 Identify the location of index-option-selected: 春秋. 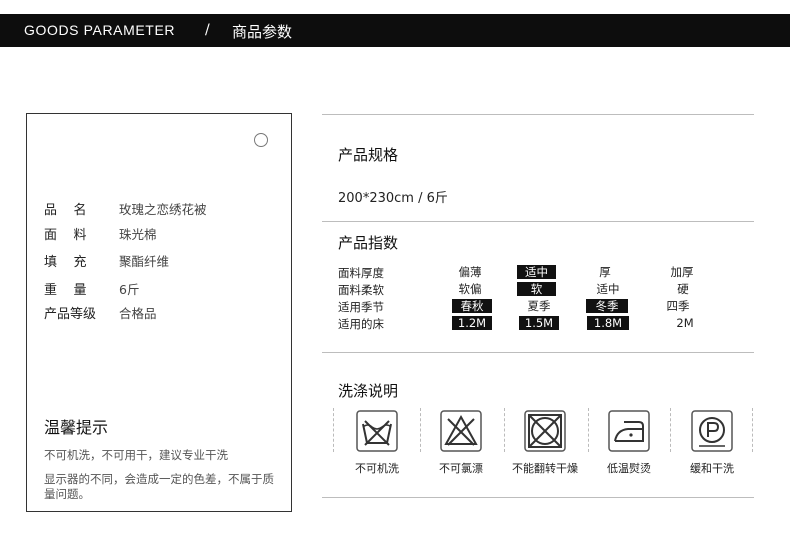
(472, 306).